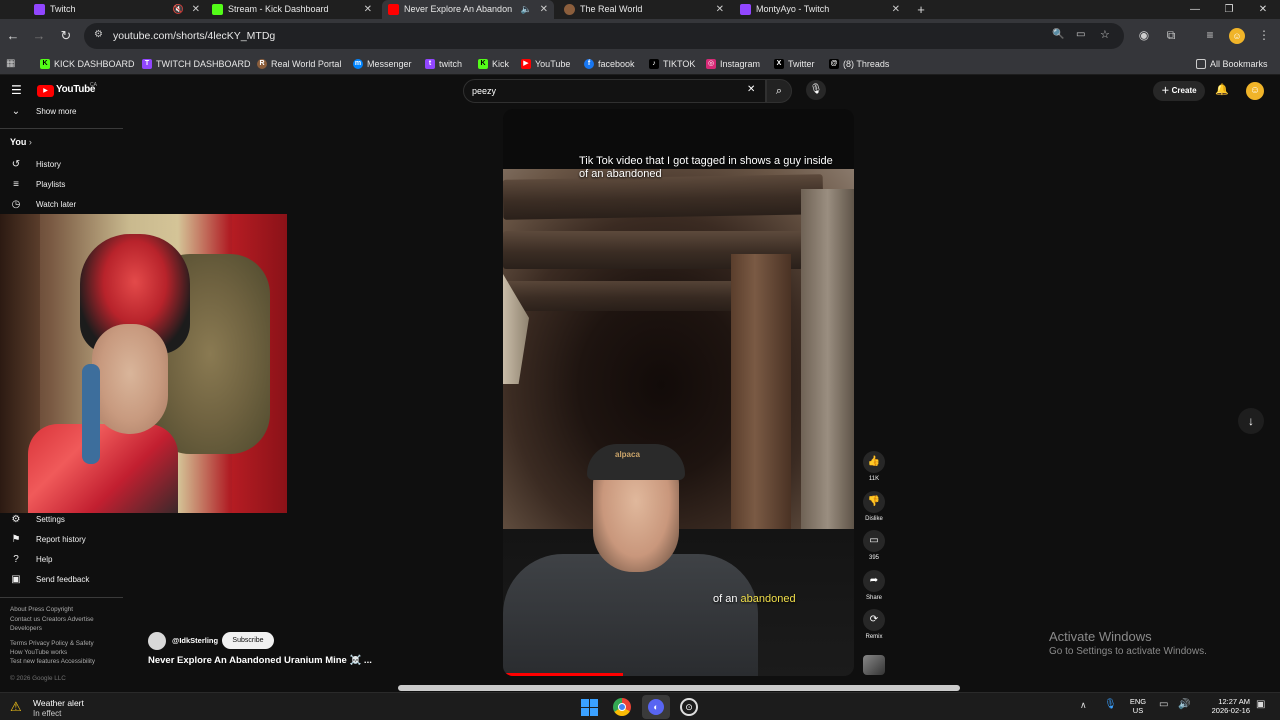  Describe the element at coordinates (563, 674) in the screenshot. I see `video-progress-bar` at that location.